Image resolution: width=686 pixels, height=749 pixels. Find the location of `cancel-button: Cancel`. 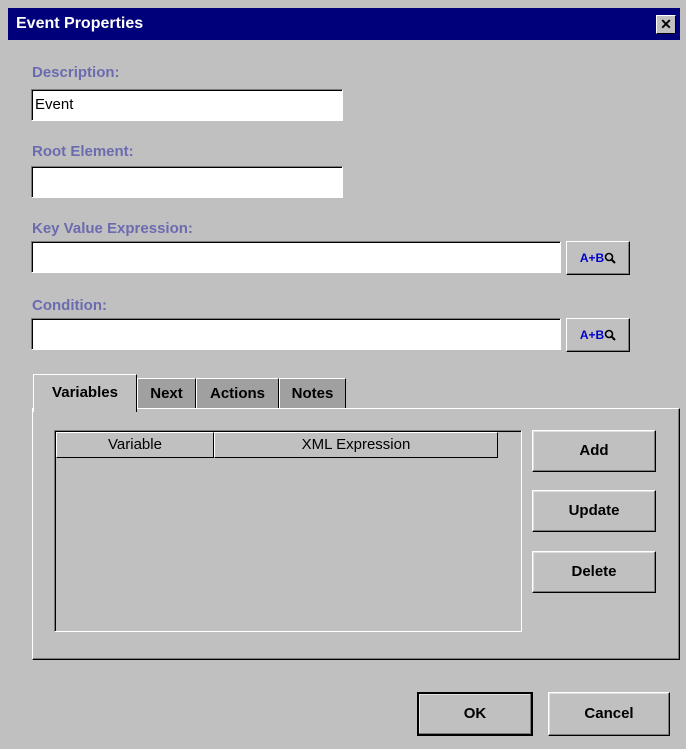

cancel-button: Cancel is located at coordinates (609, 714).